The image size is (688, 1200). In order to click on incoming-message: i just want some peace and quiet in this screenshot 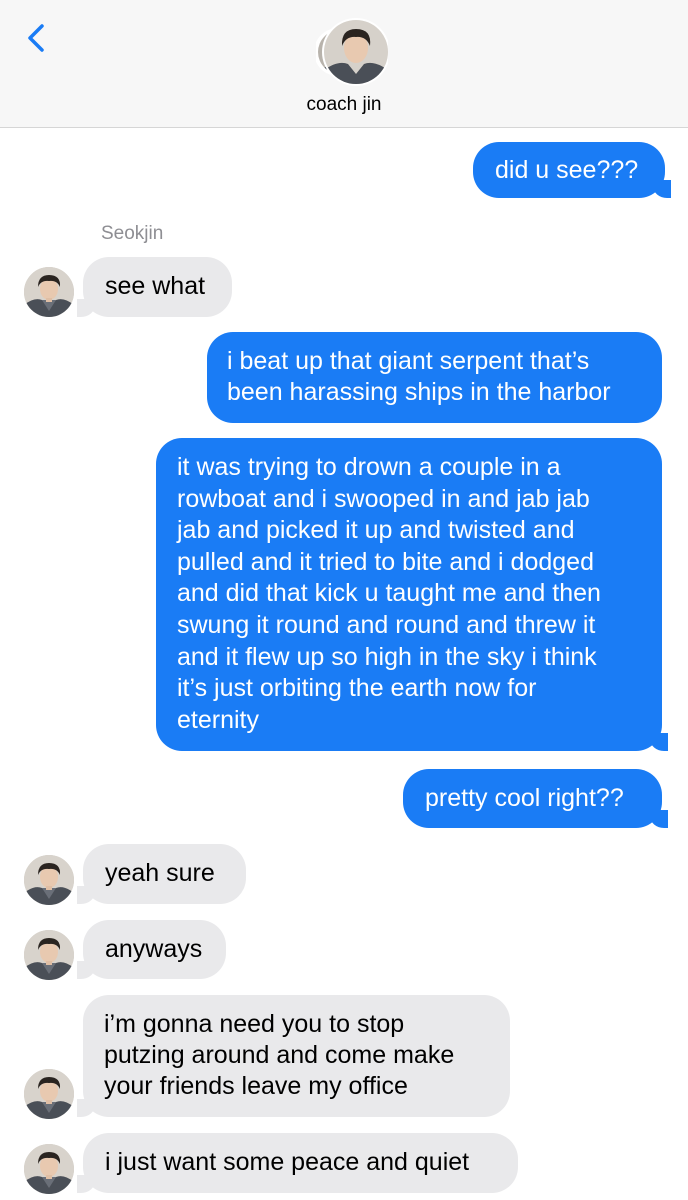, I will do `click(297, 1163)`.